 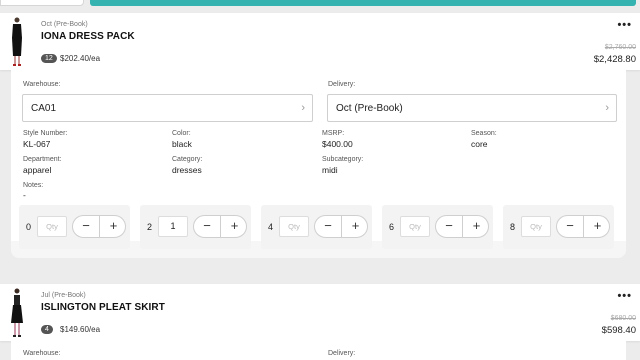 I want to click on subcategory-value: midi, so click(x=330, y=170).